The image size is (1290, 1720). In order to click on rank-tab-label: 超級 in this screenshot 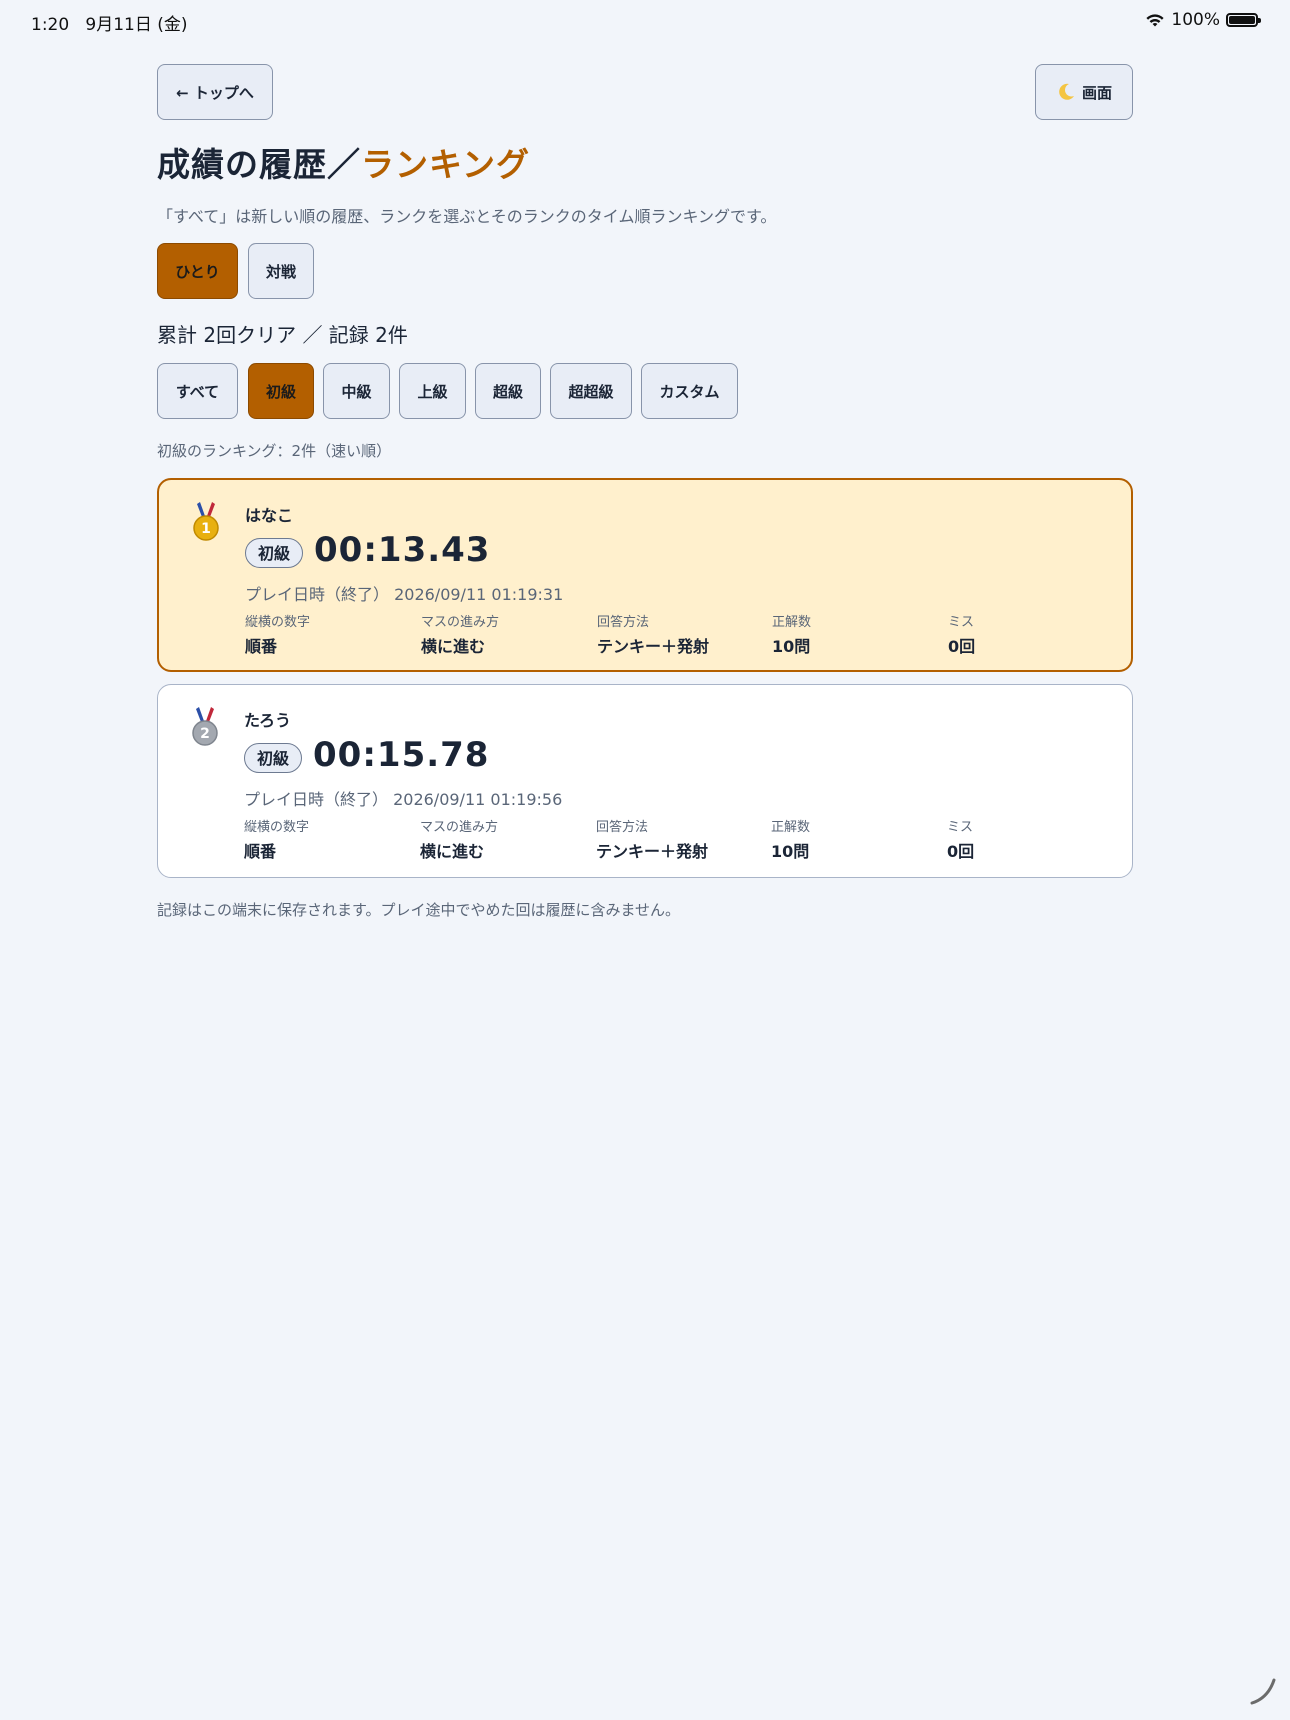, I will do `click(507, 391)`.